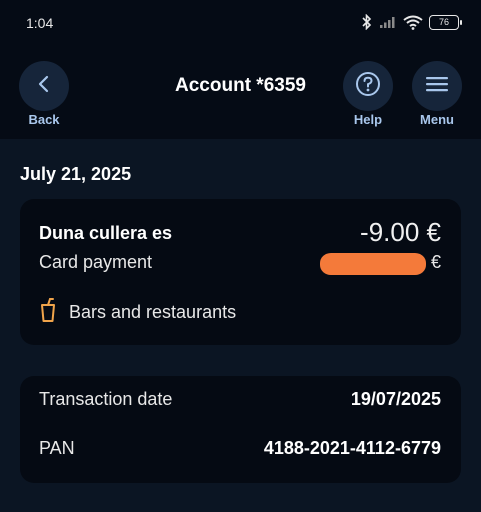 The width and height of the screenshot is (481, 512). What do you see at coordinates (352, 448) in the screenshot?
I see `detail-value: 4188-2021-4112-6779` at bounding box center [352, 448].